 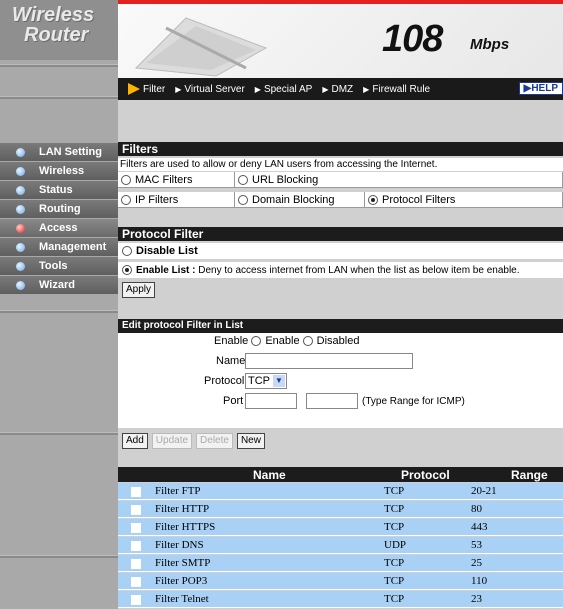 I want to click on sidebar-item-label: LAN Setting, so click(x=70, y=152).